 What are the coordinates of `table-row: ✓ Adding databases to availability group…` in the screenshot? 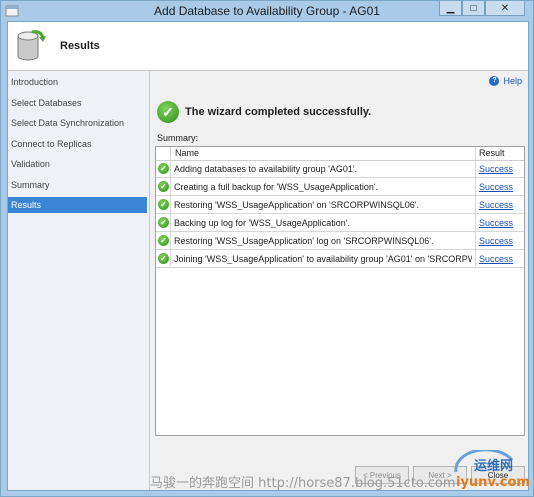 It's located at (340, 169).